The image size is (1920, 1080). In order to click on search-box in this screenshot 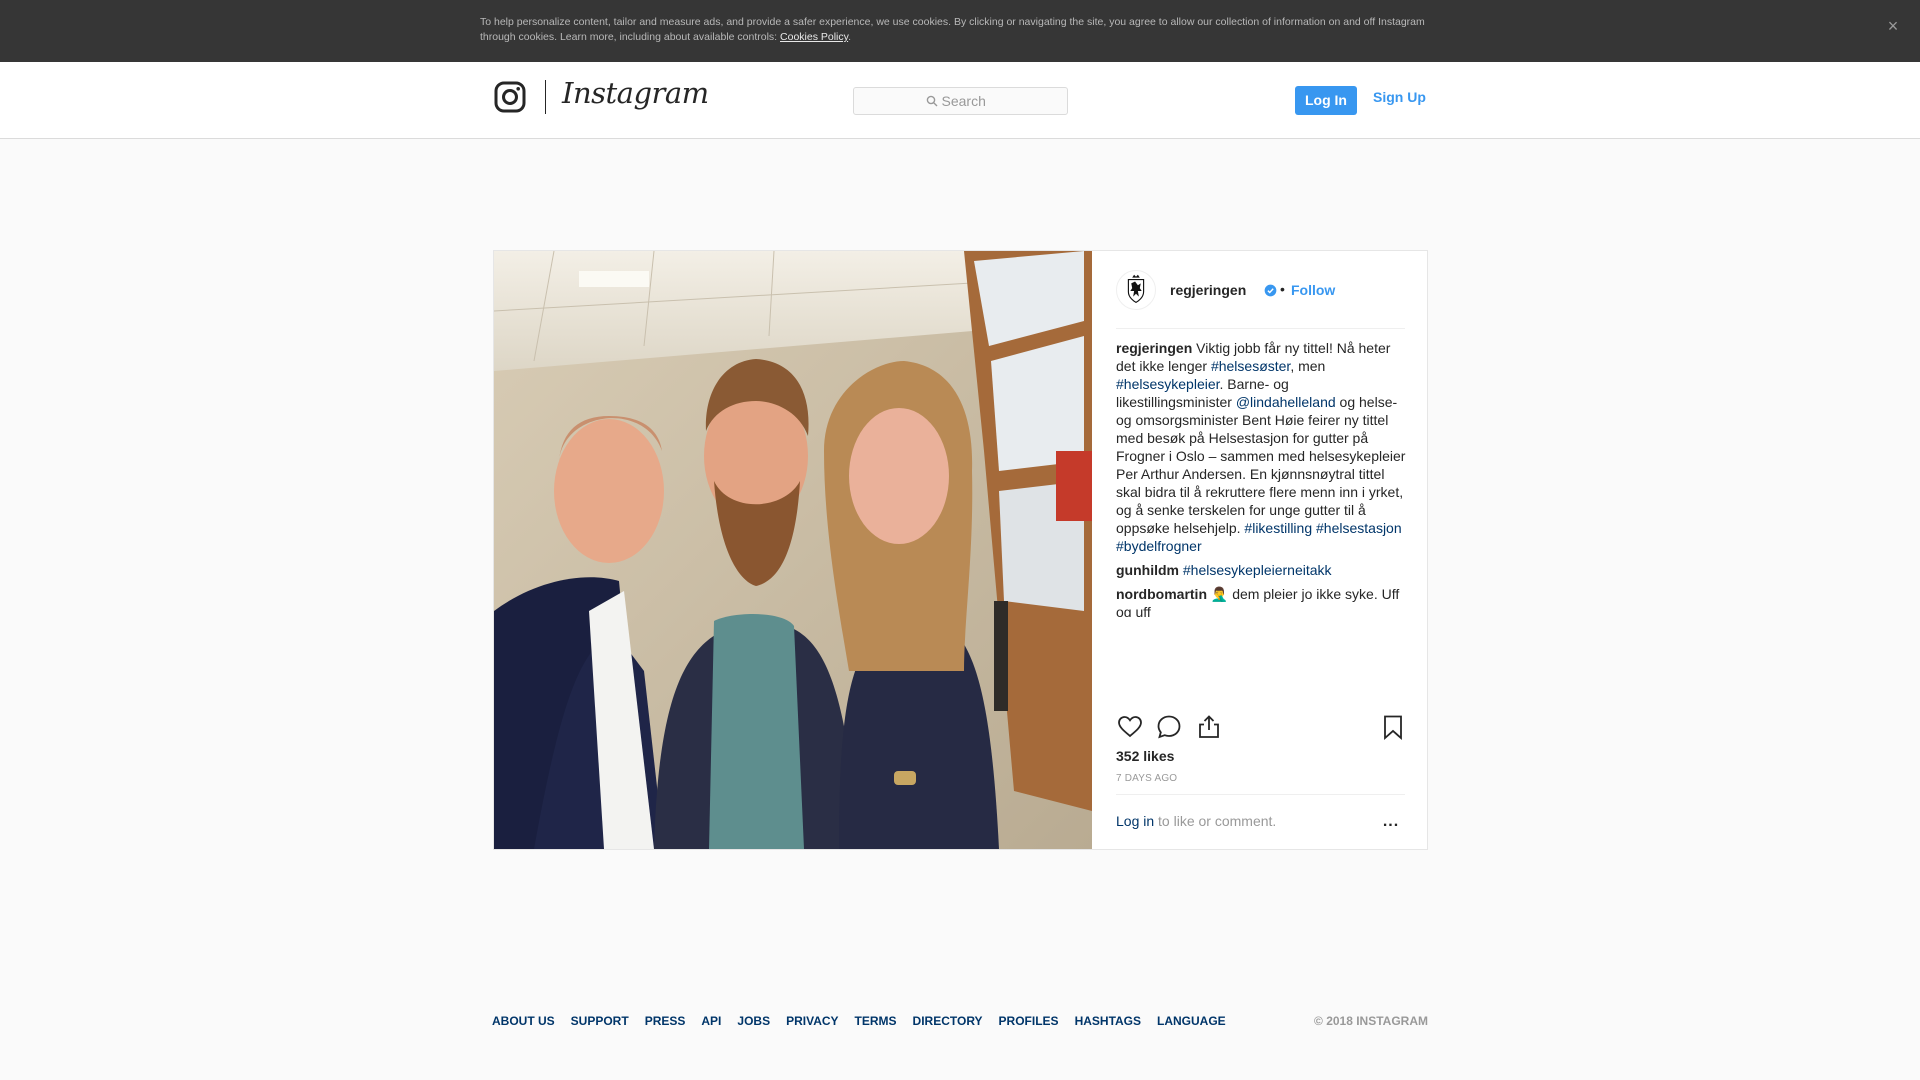, I will do `click(960, 101)`.